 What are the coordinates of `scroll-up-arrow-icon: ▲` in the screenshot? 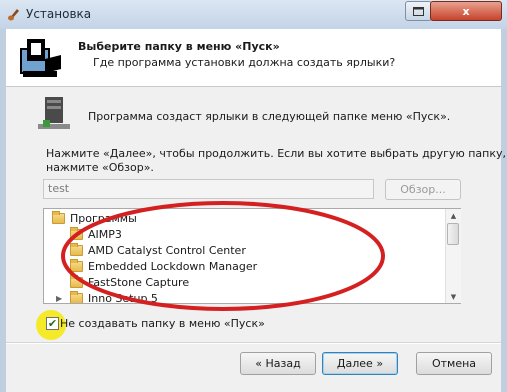 It's located at (453, 215).